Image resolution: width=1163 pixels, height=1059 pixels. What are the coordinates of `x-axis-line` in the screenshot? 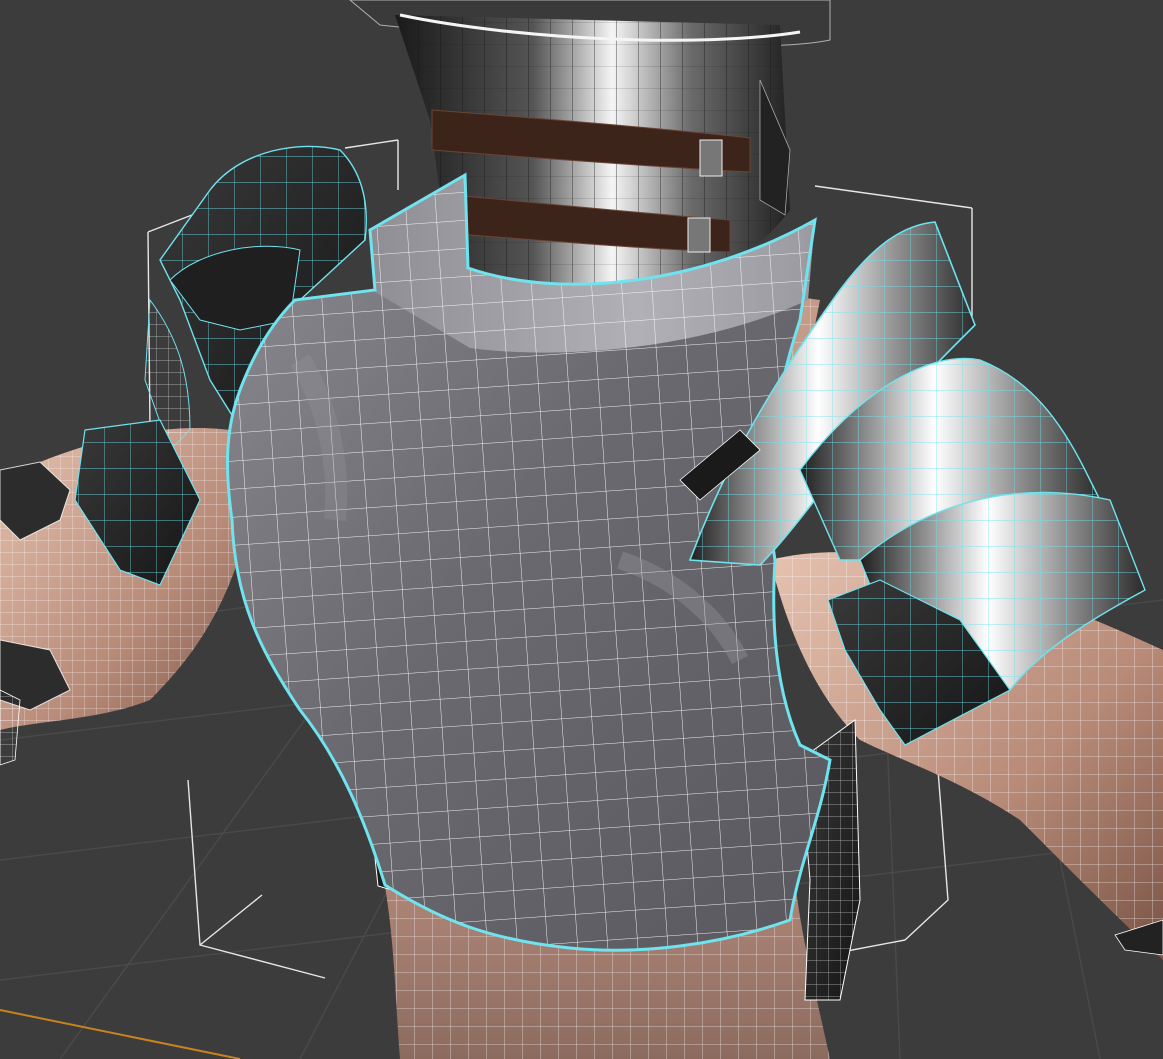 It's located at (120, 1034).